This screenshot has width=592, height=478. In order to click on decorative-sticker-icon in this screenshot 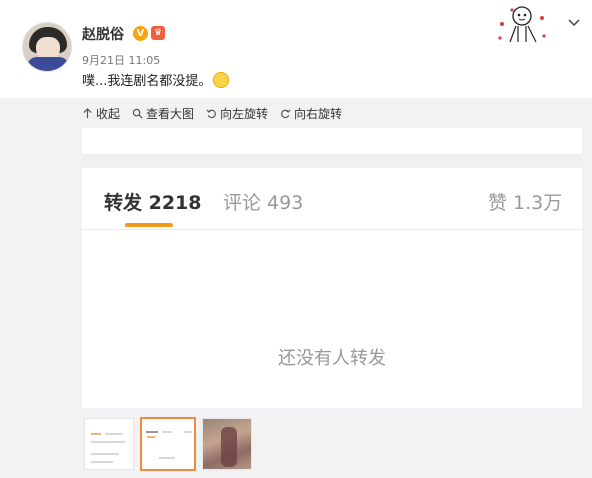, I will do `click(522, 24)`.